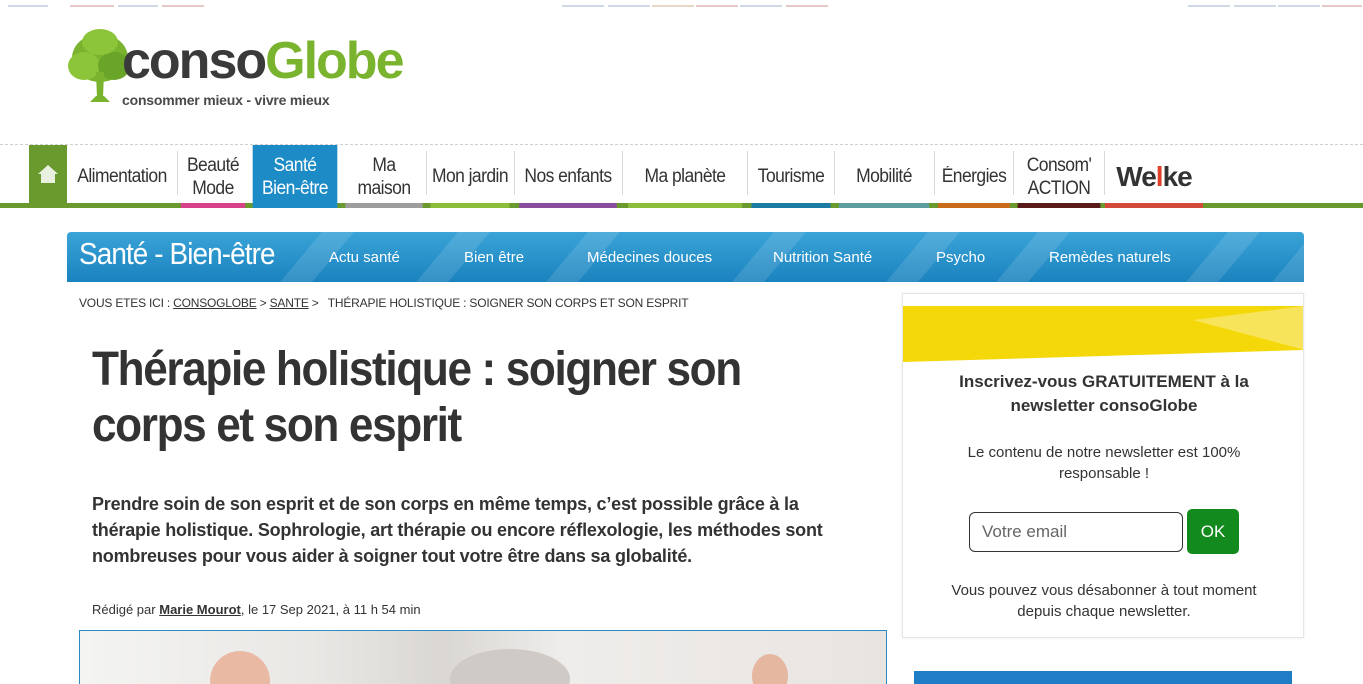 This screenshot has height=684, width=1363. I want to click on nav-item-welike: Welke, so click(1154, 176).